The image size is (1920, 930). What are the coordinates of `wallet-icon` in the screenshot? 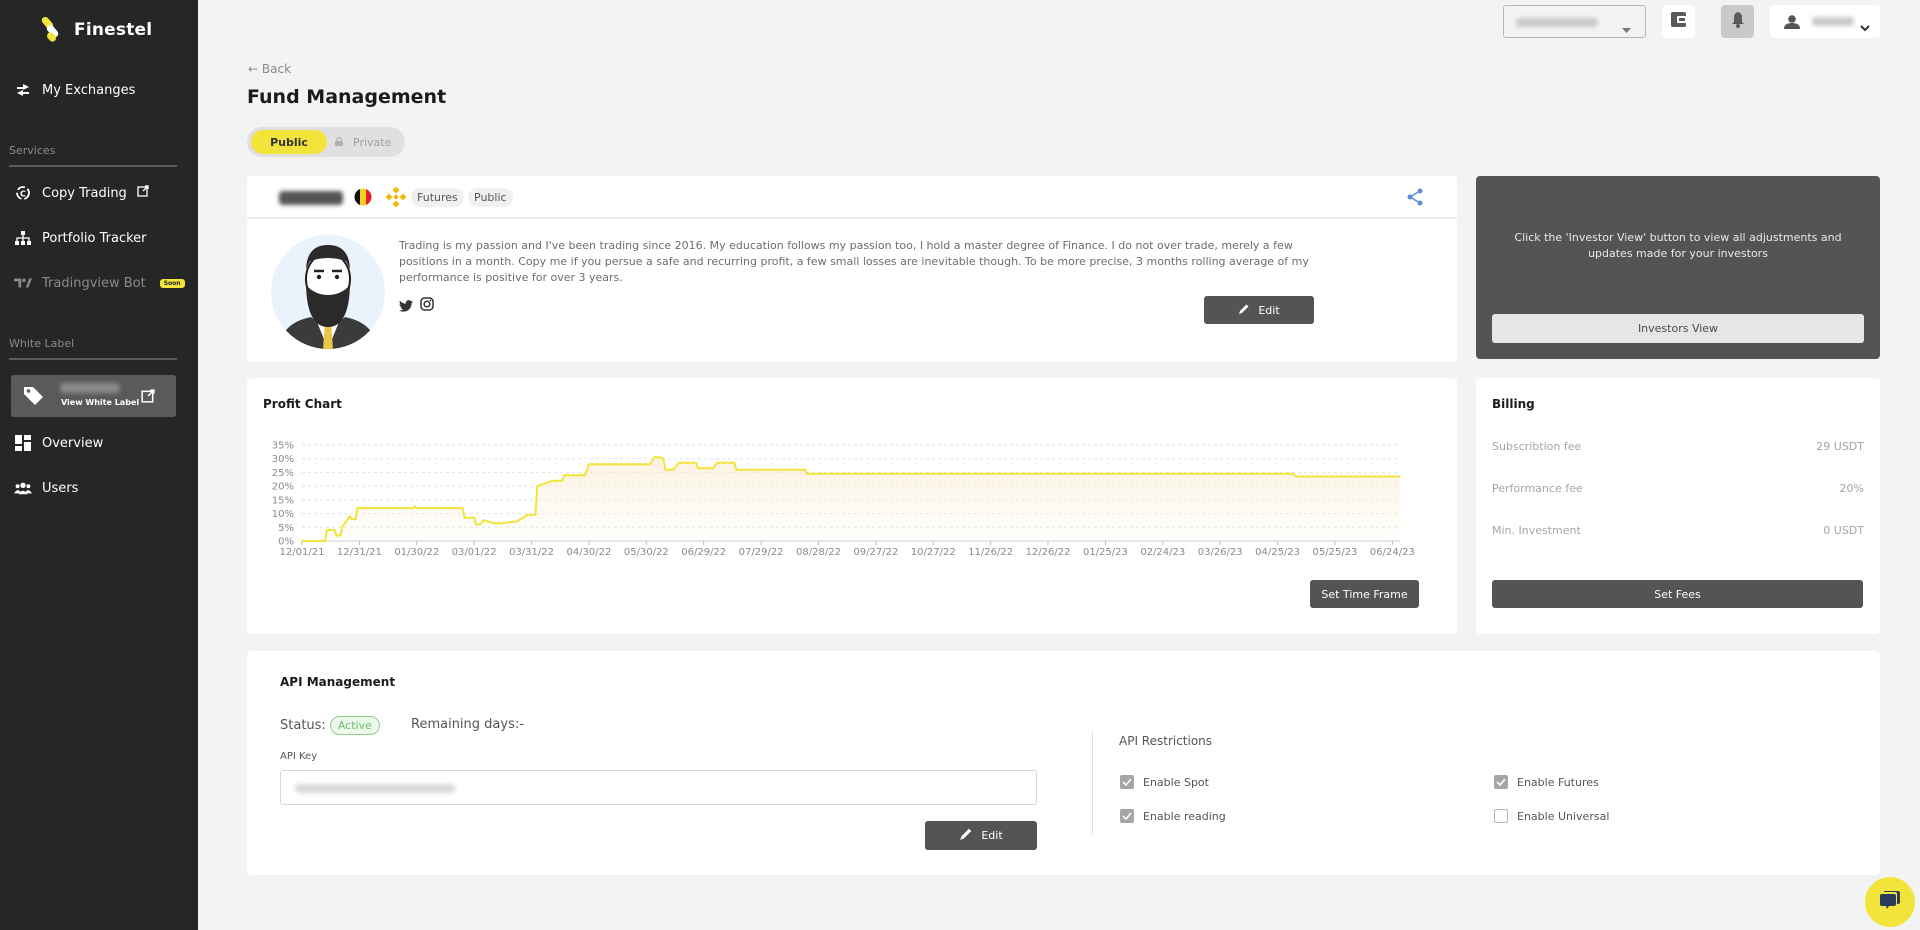 It's located at (1678, 21).